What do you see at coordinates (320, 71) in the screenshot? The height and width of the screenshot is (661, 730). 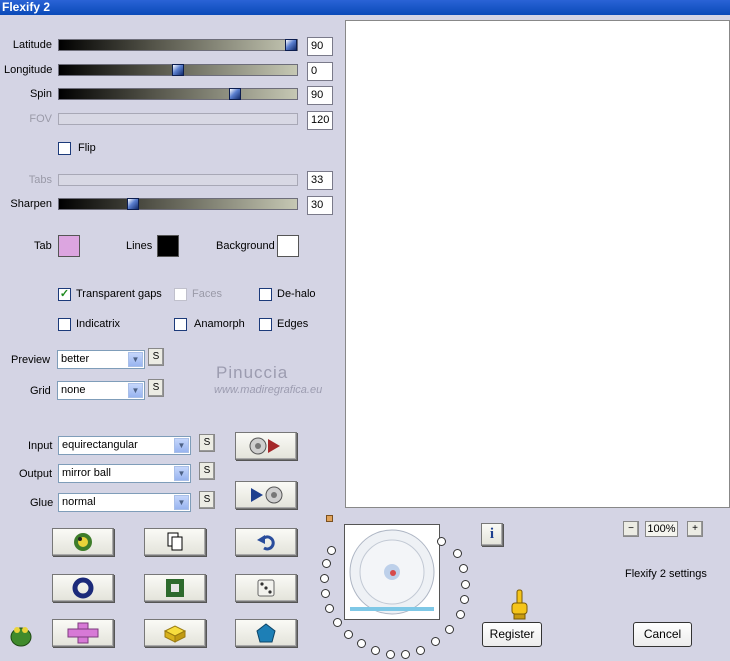 I see `longitude-value: 0` at bounding box center [320, 71].